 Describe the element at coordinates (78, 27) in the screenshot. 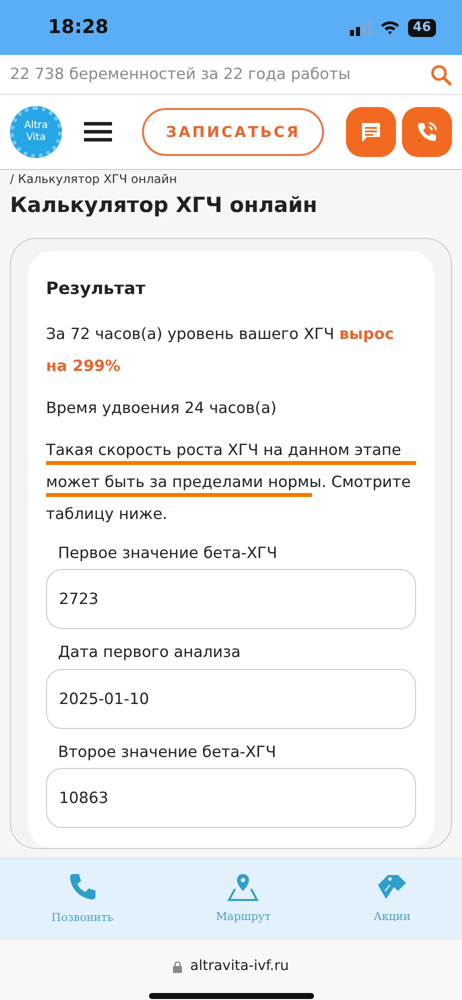

I see `status-time: 18:28` at that location.